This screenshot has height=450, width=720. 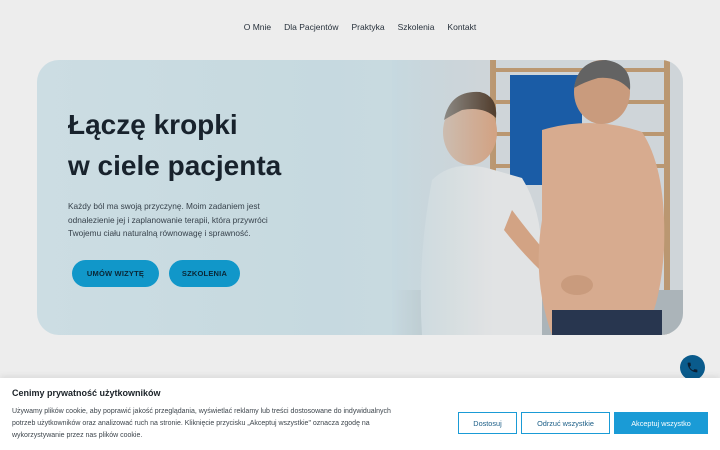 What do you see at coordinates (311, 27) in the screenshot?
I see `nav-item-dla-pacjentow: Dla Pacjentów` at bounding box center [311, 27].